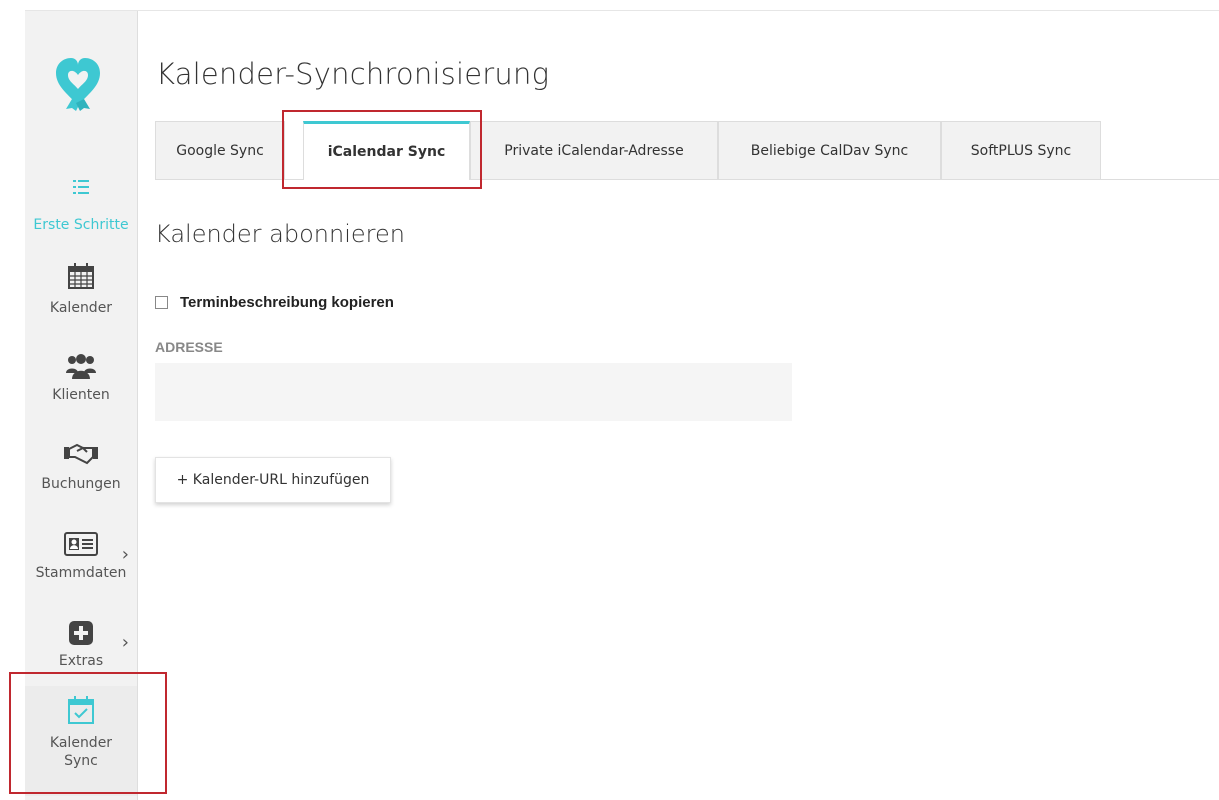 Image resolution: width=1219 pixels, height=800 pixels. I want to click on sidebar-item-label: Stammdaten, so click(81, 573).